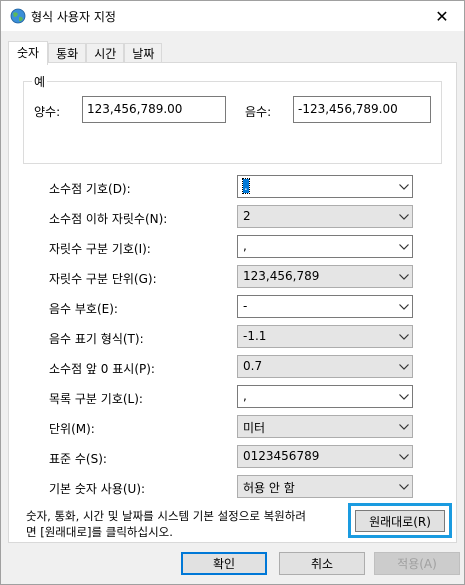  I want to click on negative-sign-label: 음수 부호(E):, so click(83, 309).